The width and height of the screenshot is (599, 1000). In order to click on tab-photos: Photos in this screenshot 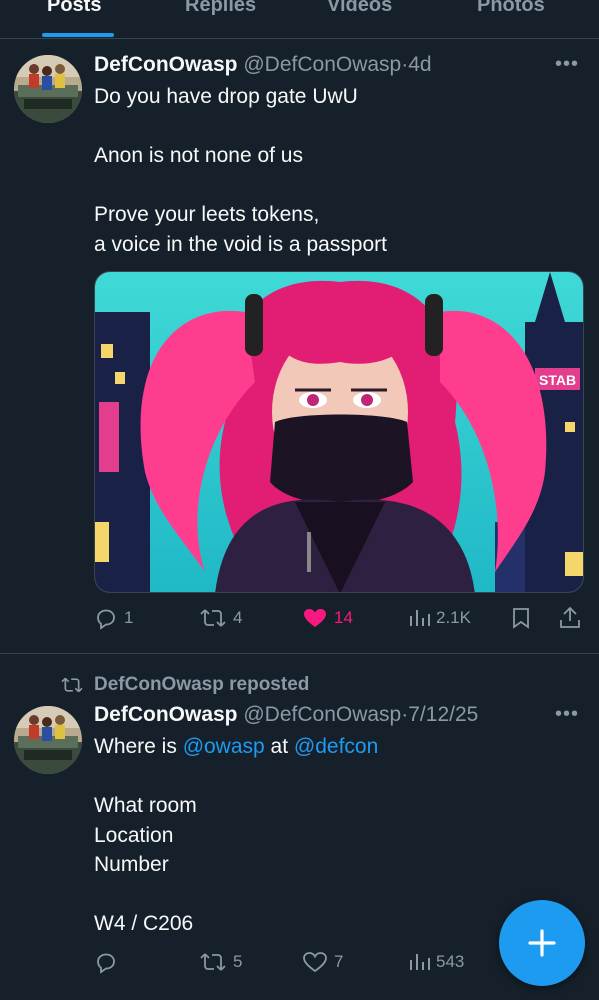, I will do `click(511, 8)`.